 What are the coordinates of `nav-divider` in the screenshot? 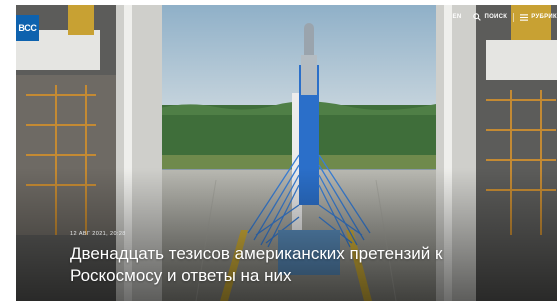 It's located at (514, 17).